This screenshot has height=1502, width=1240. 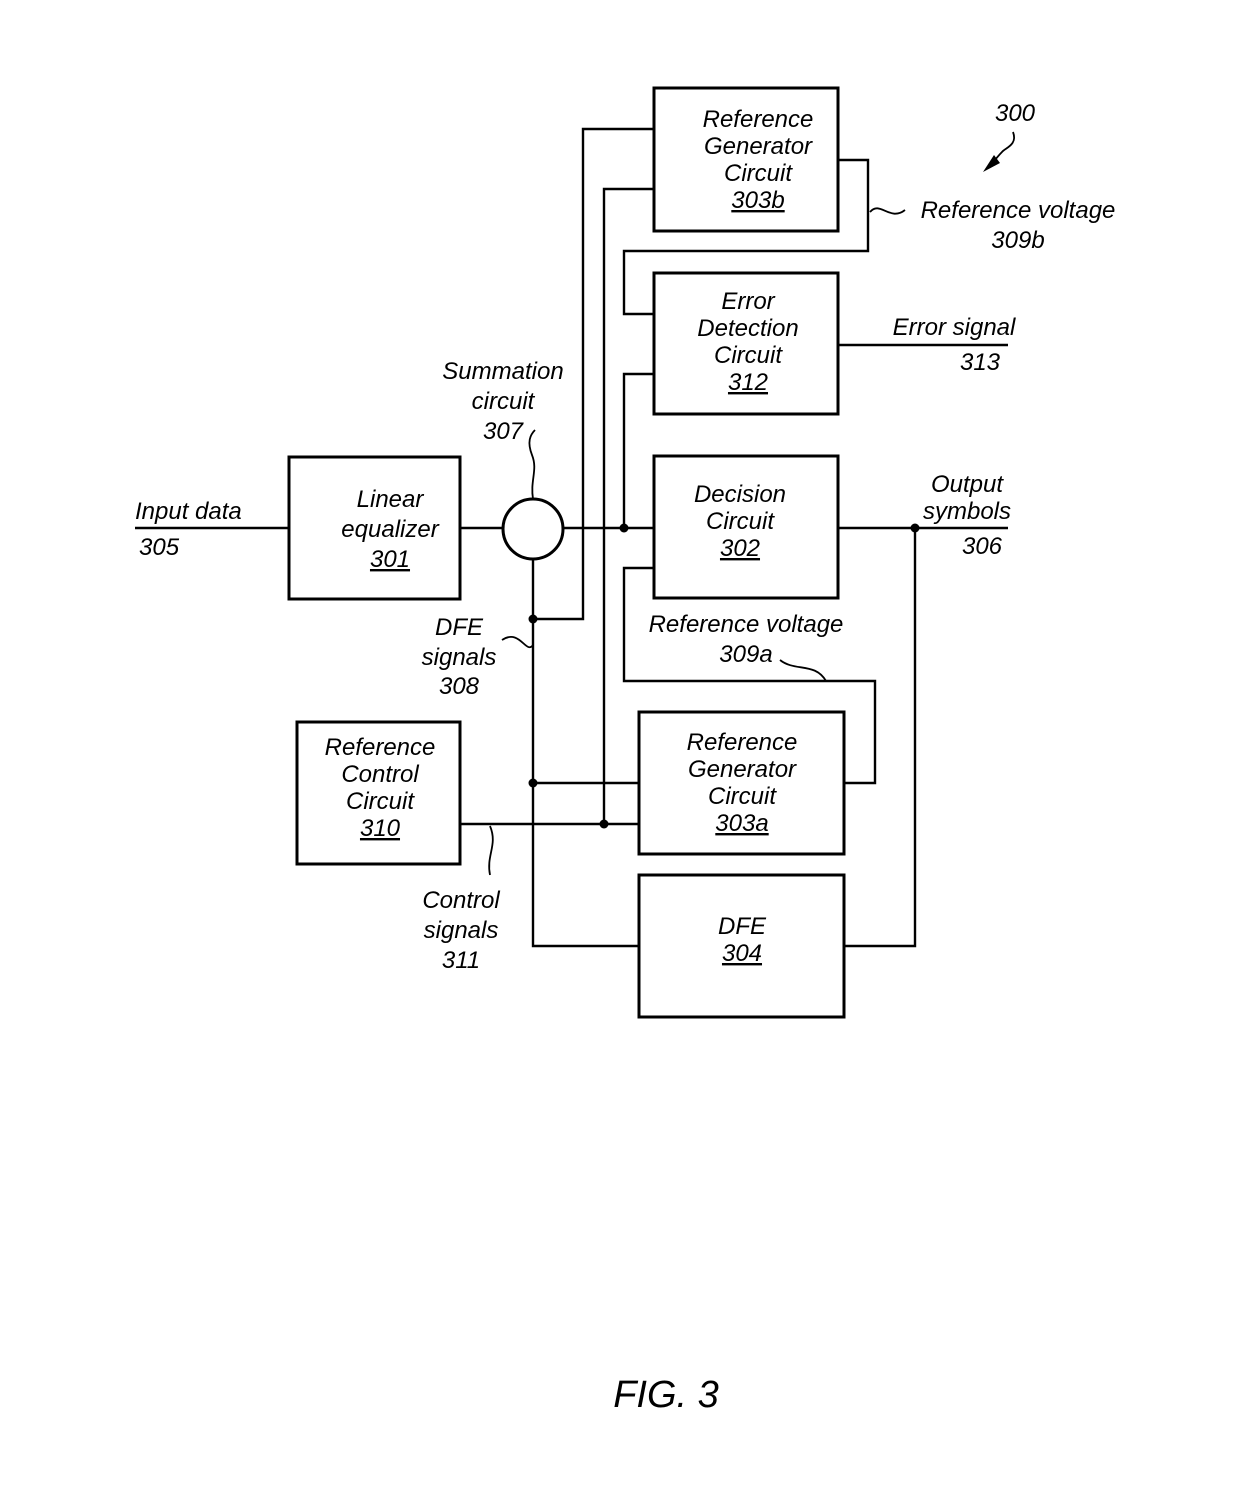 What do you see at coordinates (742, 926) in the screenshot?
I see `block-label: DFE` at bounding box center [742, 926].